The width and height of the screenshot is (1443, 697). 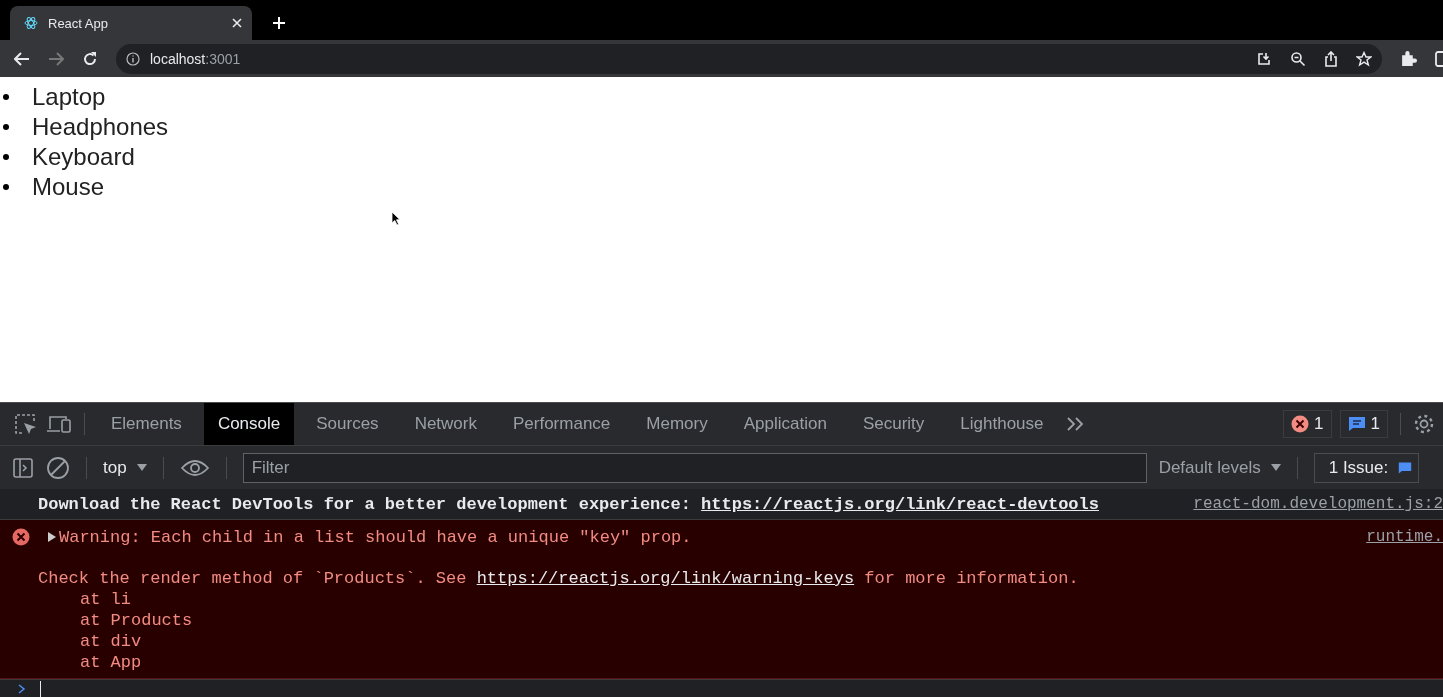 What do you see at coordinates (58, 467) in the screenshot?
I see `clear-console-icon` at bounding box center [58, 467].